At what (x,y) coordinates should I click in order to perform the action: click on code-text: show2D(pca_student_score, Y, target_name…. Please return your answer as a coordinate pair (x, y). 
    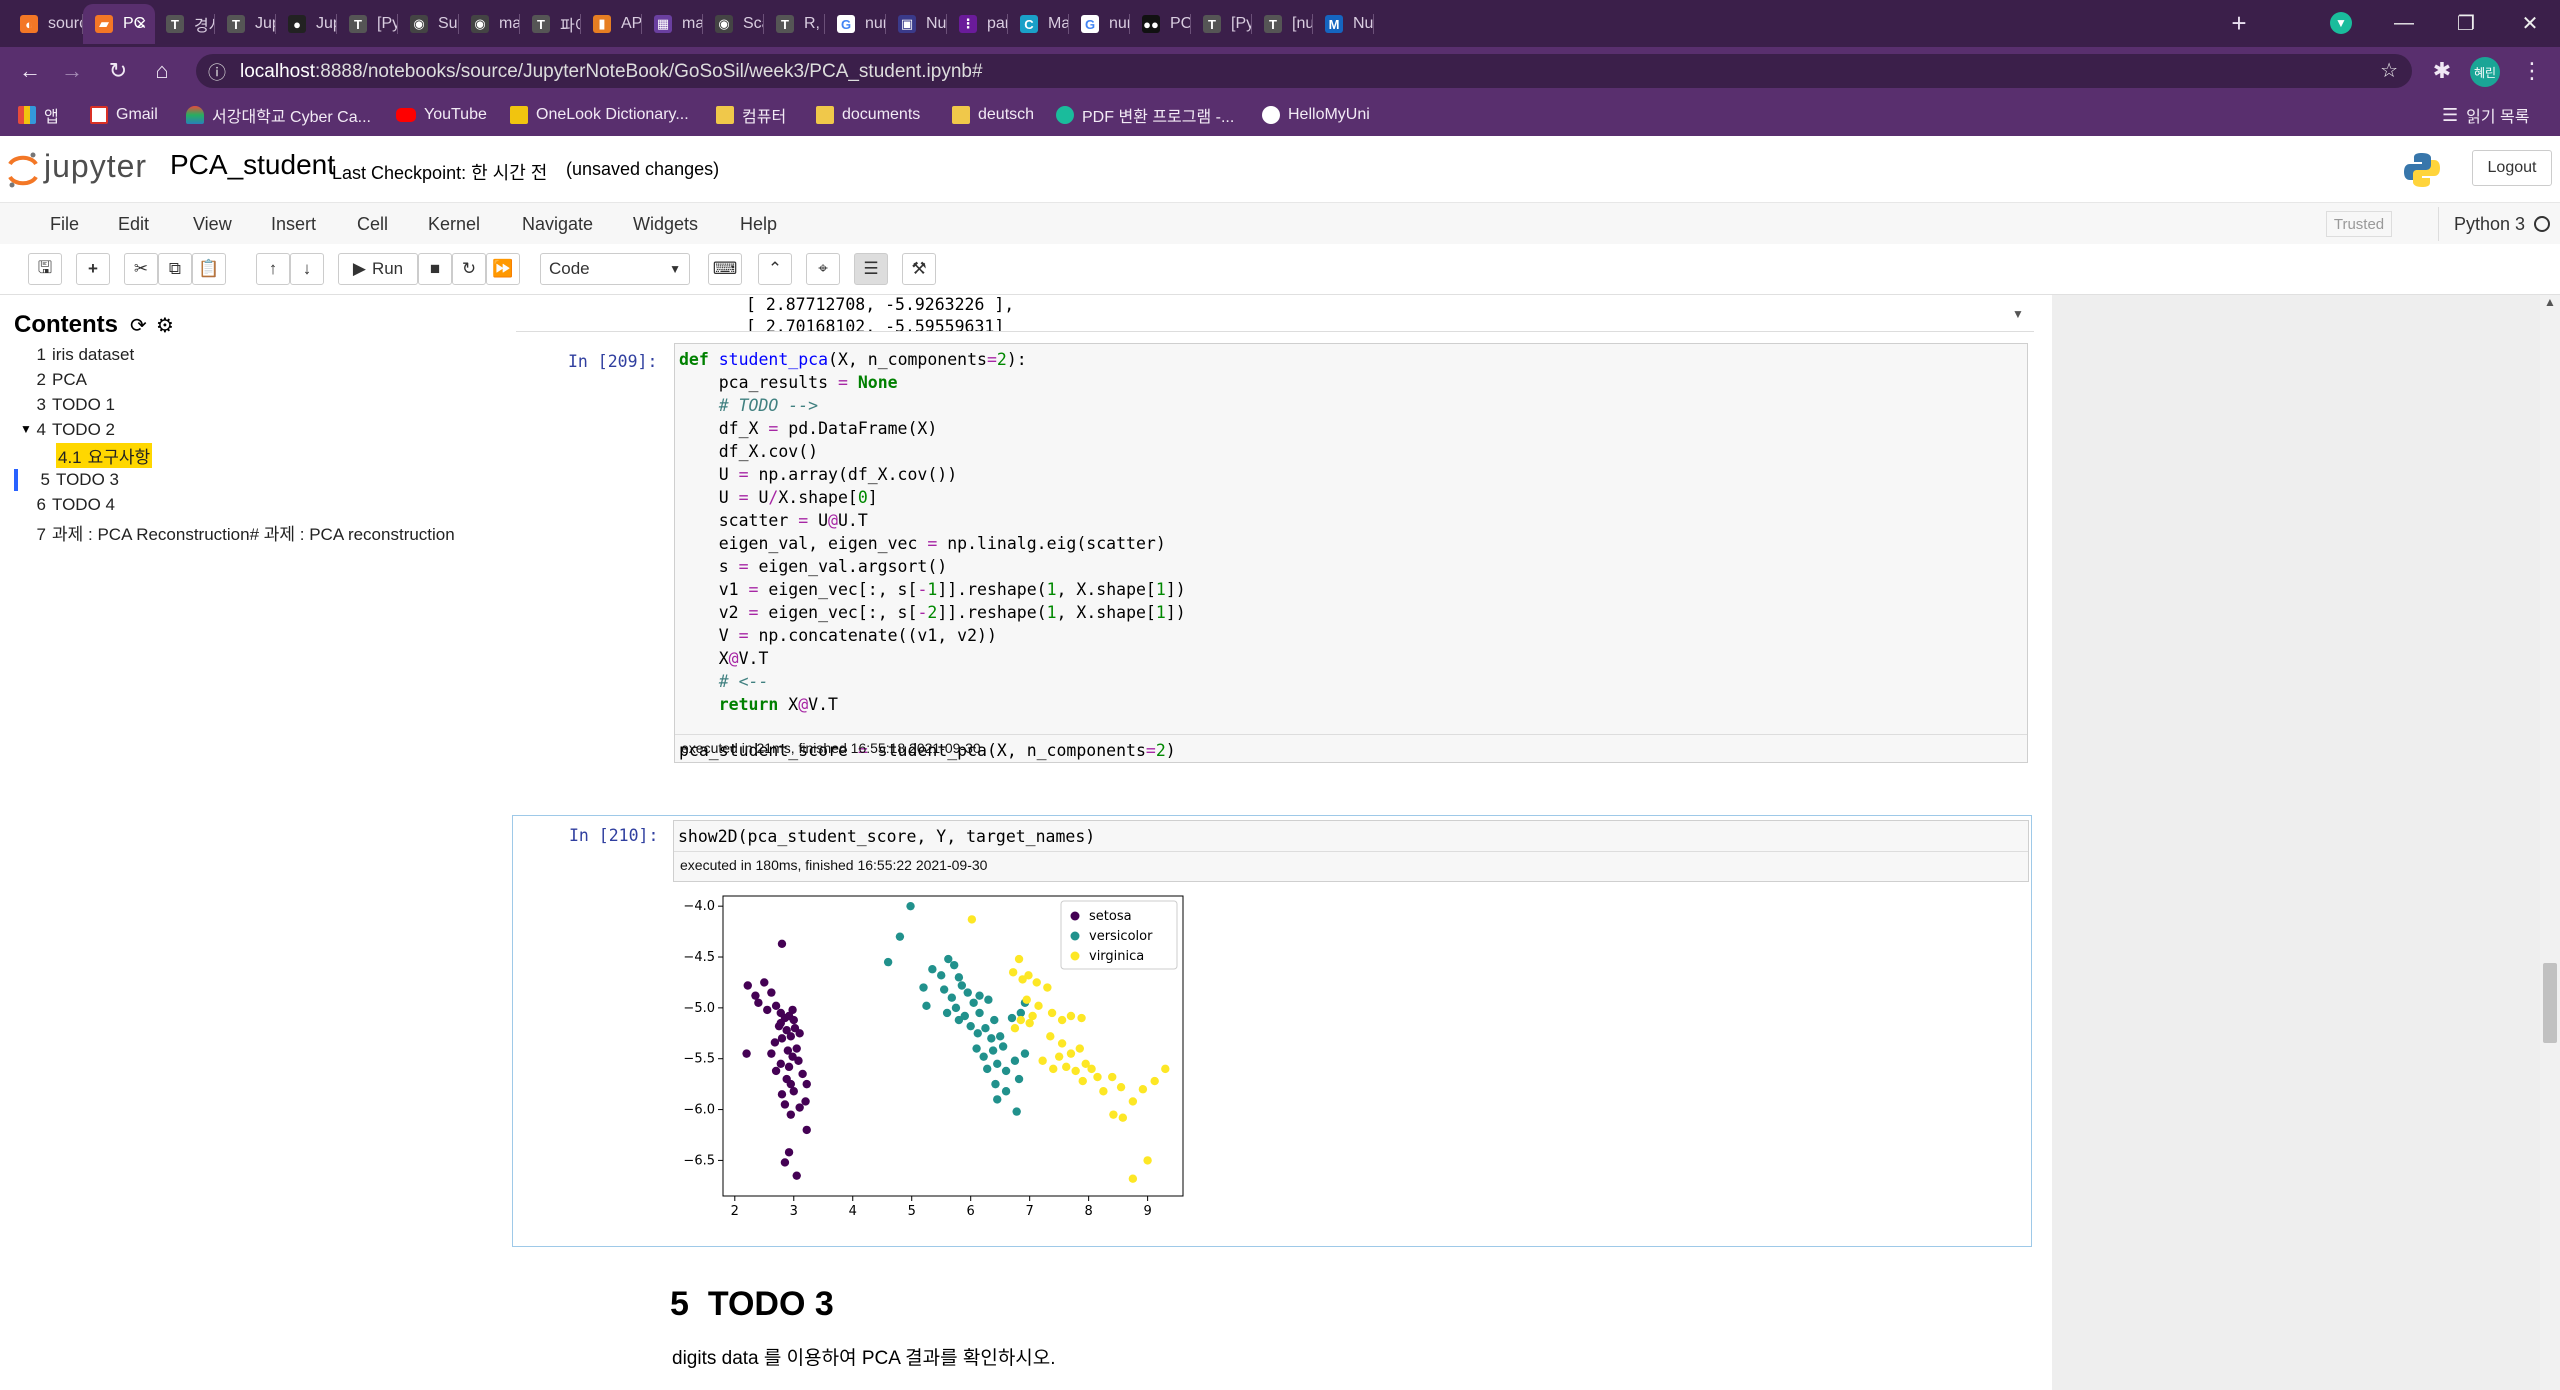
    Looking at the image, I should click on (886, 836).